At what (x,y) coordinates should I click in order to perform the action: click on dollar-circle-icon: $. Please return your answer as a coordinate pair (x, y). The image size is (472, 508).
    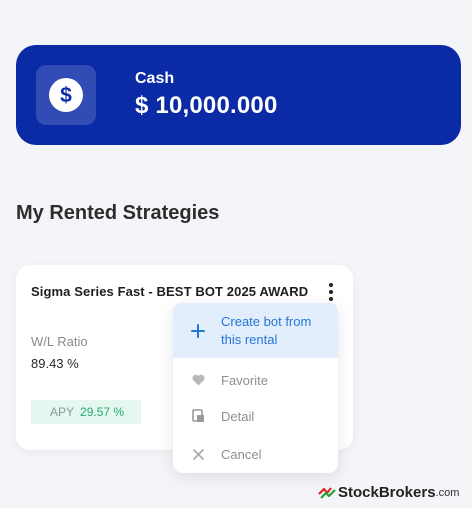
    Looking at the image, I should click on (66, 95).